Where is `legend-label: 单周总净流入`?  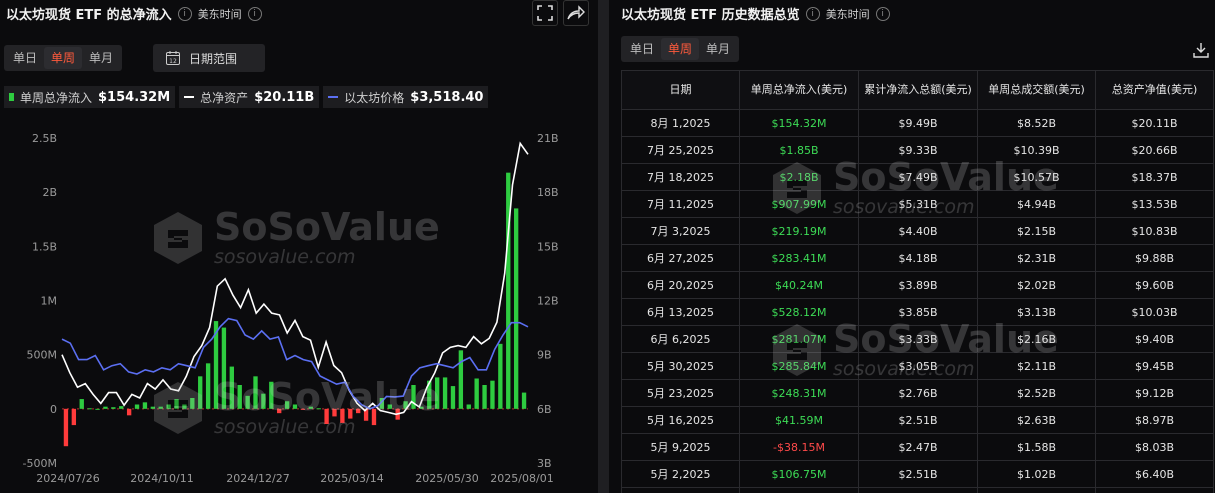
legend-label: 单周总净流入 is located at coordinates (56, 97).